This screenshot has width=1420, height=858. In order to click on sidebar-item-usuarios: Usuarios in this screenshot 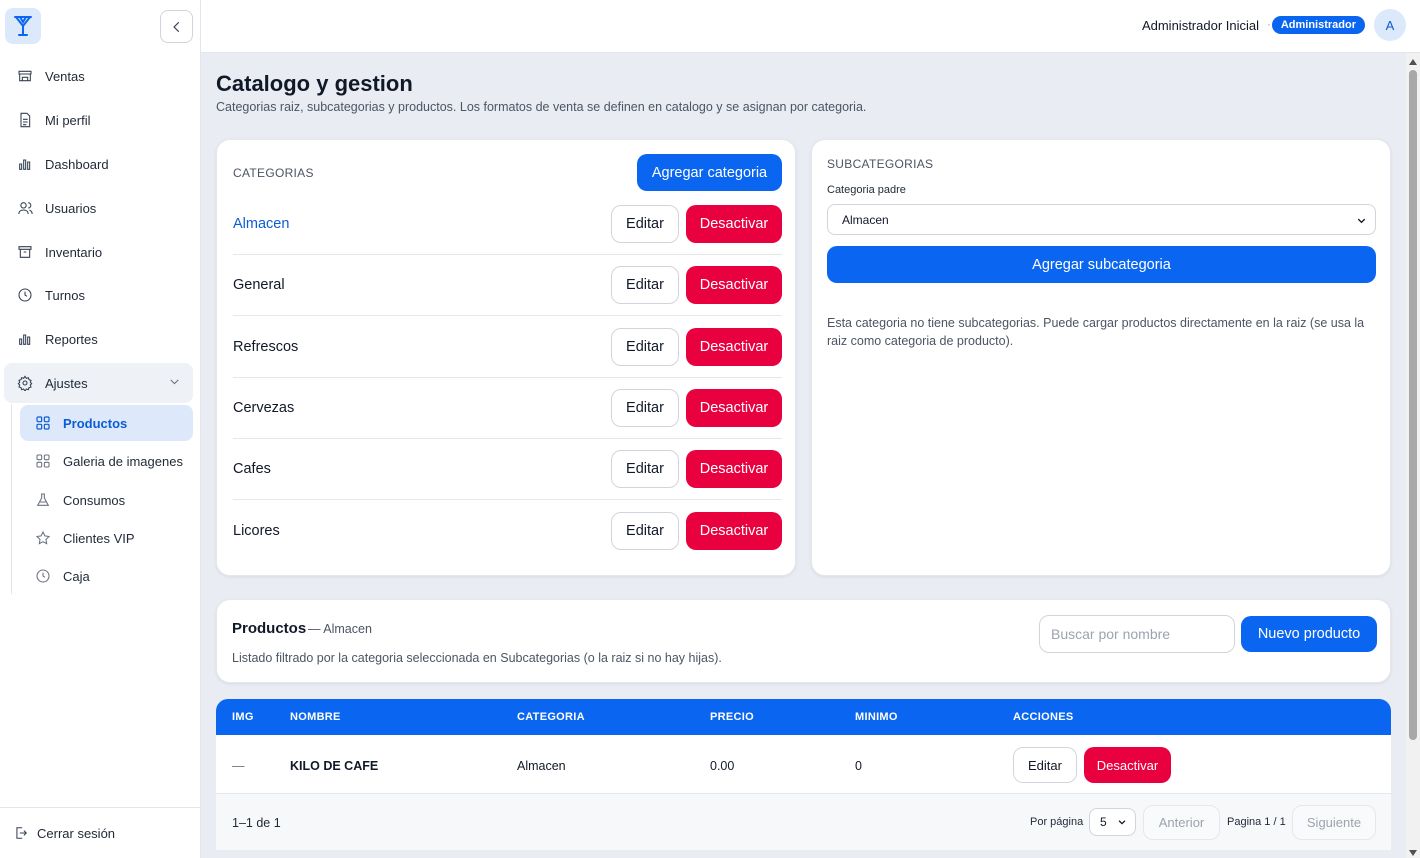, I will do `click(98, 208)`.